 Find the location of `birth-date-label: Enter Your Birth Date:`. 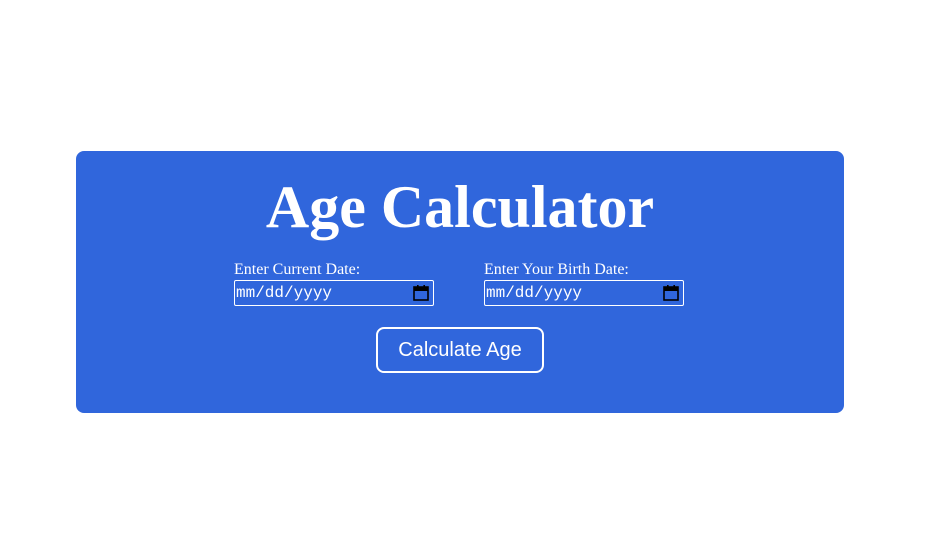

birth-date-label: Enter Your Birth Date: is located at coordinates (556, 269).